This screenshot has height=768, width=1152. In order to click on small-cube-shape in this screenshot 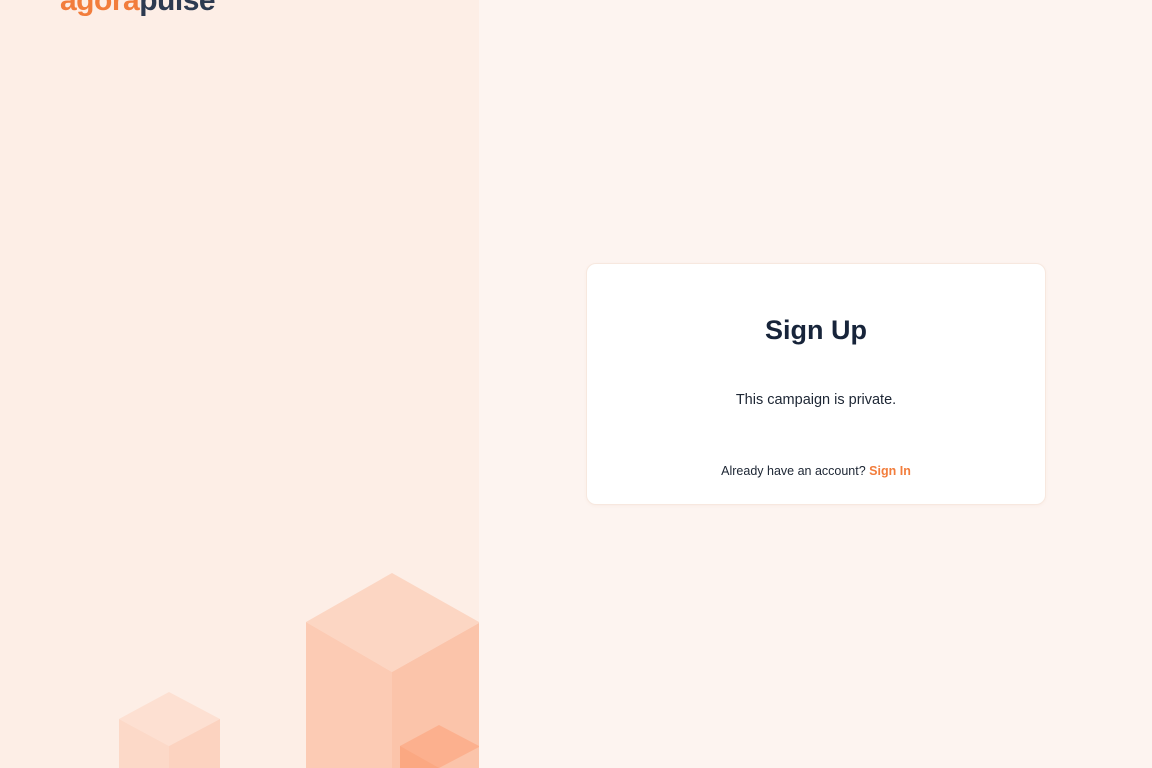, I will do `click(169, 730)`.